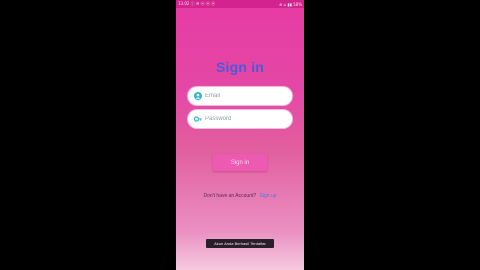 This screenshot has height=270, width=480. Describe the element at coordinates (245, 96) in the screenshot. I see `email-input` at that location.